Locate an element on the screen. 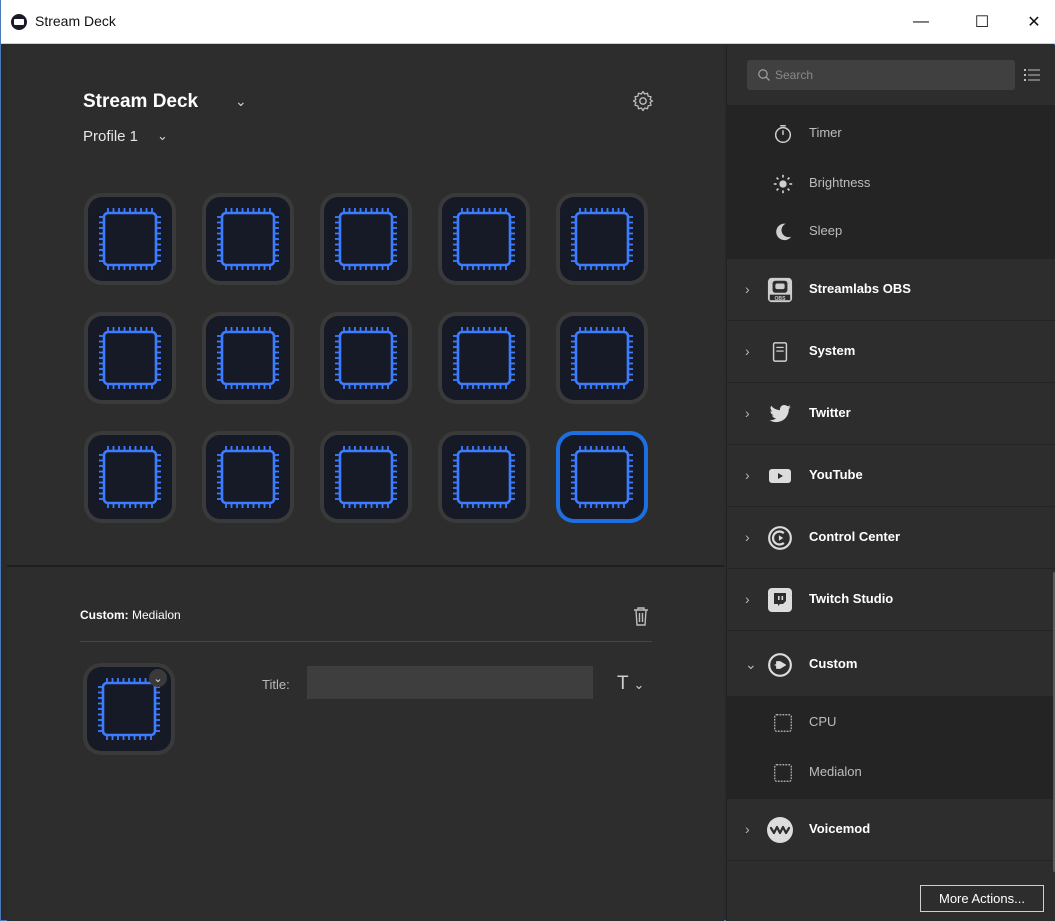  category-label: Streamlabs OBS is located at coordinates (860, 288).